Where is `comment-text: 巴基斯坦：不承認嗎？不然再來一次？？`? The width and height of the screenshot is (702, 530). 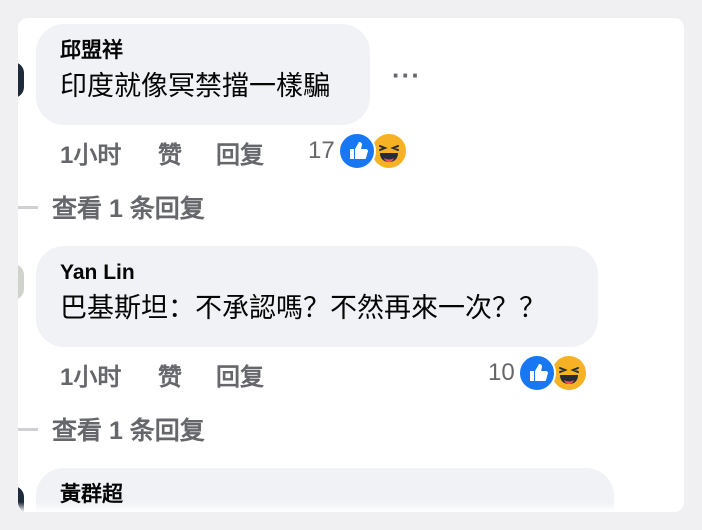 comment-text: 巴基斯坦：不承認嗎？不然再來一次？？ is located at coordinates (303, 308).